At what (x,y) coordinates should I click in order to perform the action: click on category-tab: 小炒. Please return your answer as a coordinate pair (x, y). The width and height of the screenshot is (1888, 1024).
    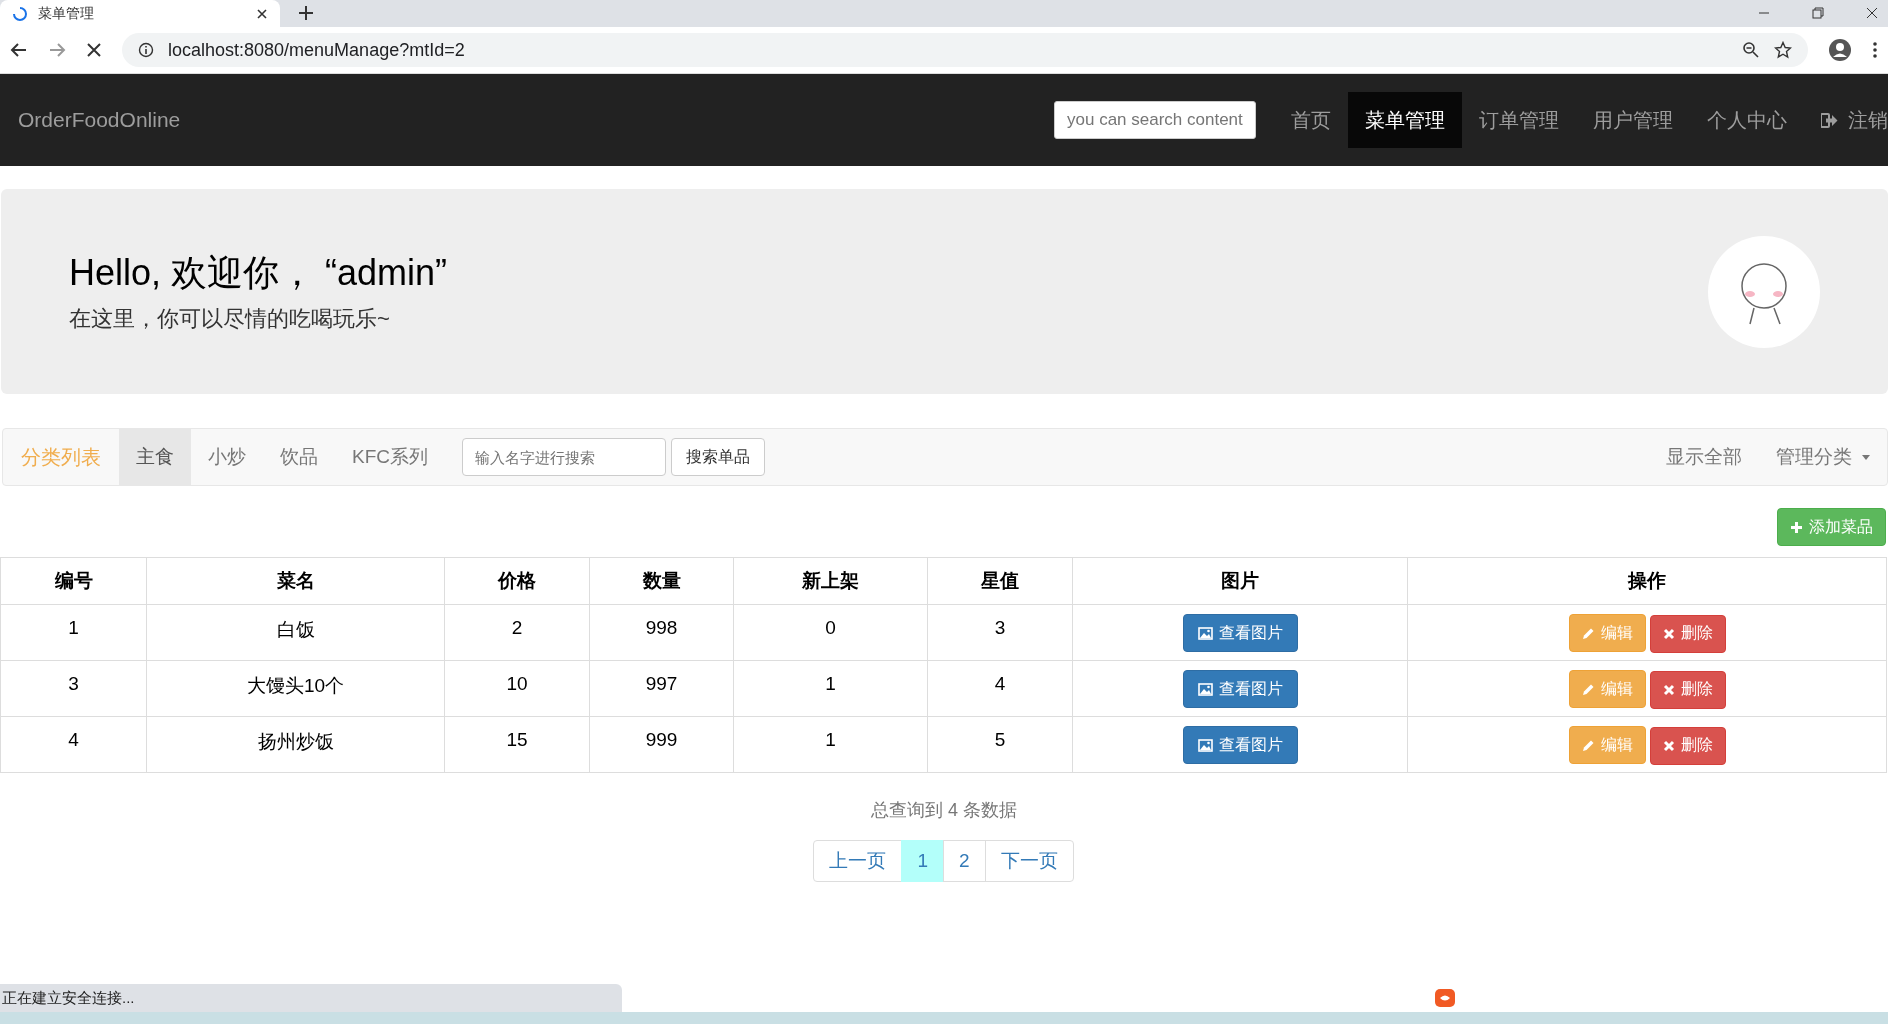
    Looking at the image, I should click on (227, 457).